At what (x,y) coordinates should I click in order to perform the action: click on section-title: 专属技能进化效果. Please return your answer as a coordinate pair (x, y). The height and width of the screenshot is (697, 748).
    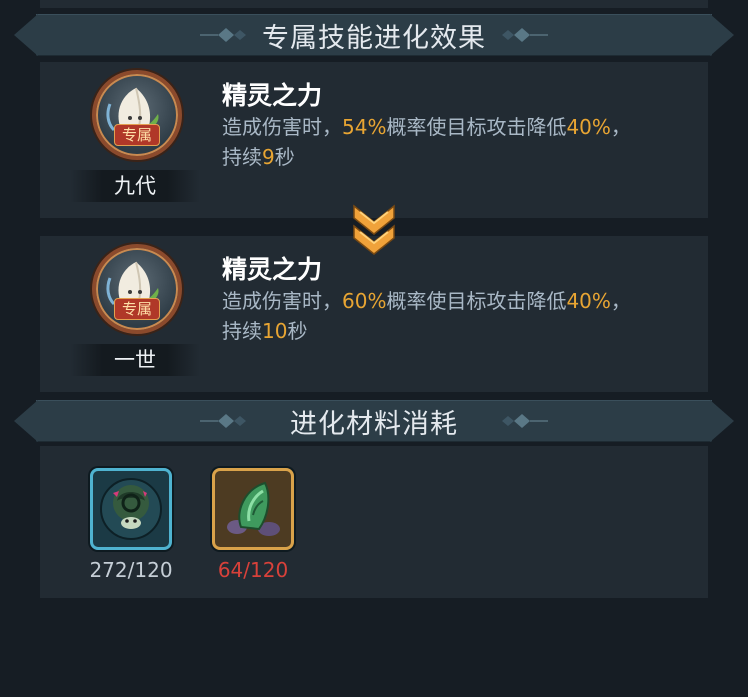
    Looking at the image, I should click on (374, 38).